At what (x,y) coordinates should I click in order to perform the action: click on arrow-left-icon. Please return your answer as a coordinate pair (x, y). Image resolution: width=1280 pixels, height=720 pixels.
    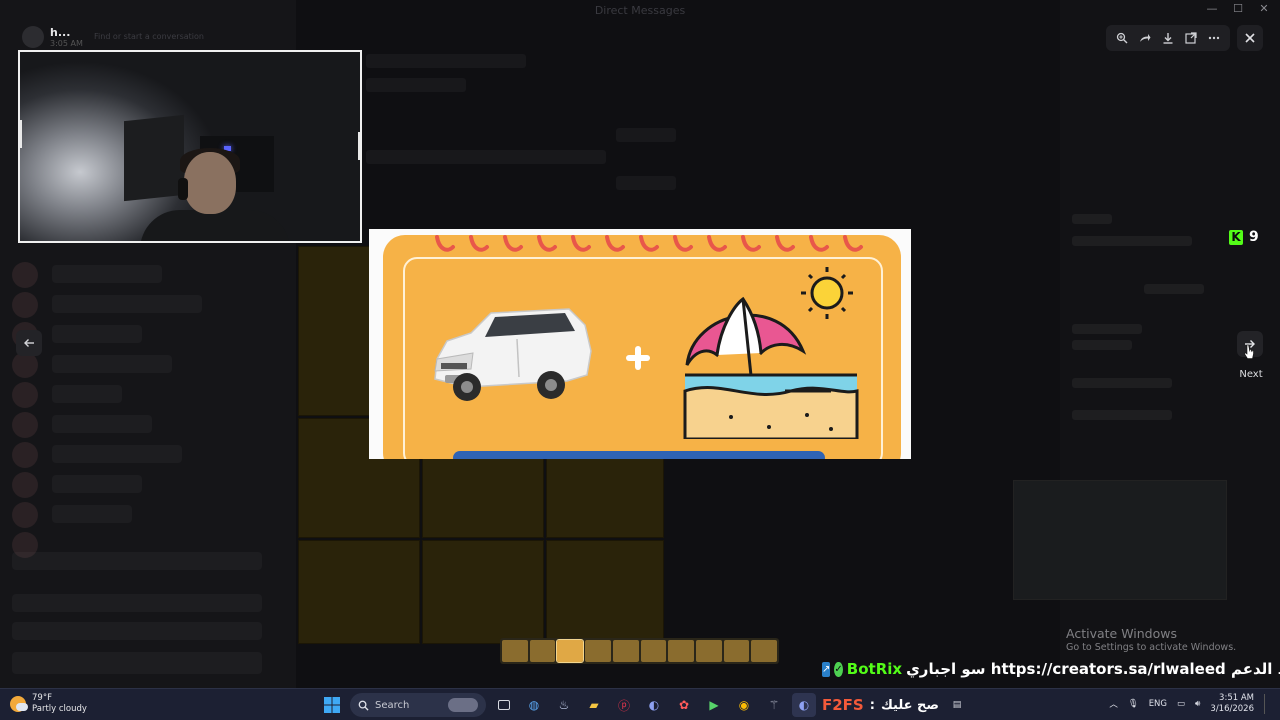
    Looking at the image, I should click on (29, 343).